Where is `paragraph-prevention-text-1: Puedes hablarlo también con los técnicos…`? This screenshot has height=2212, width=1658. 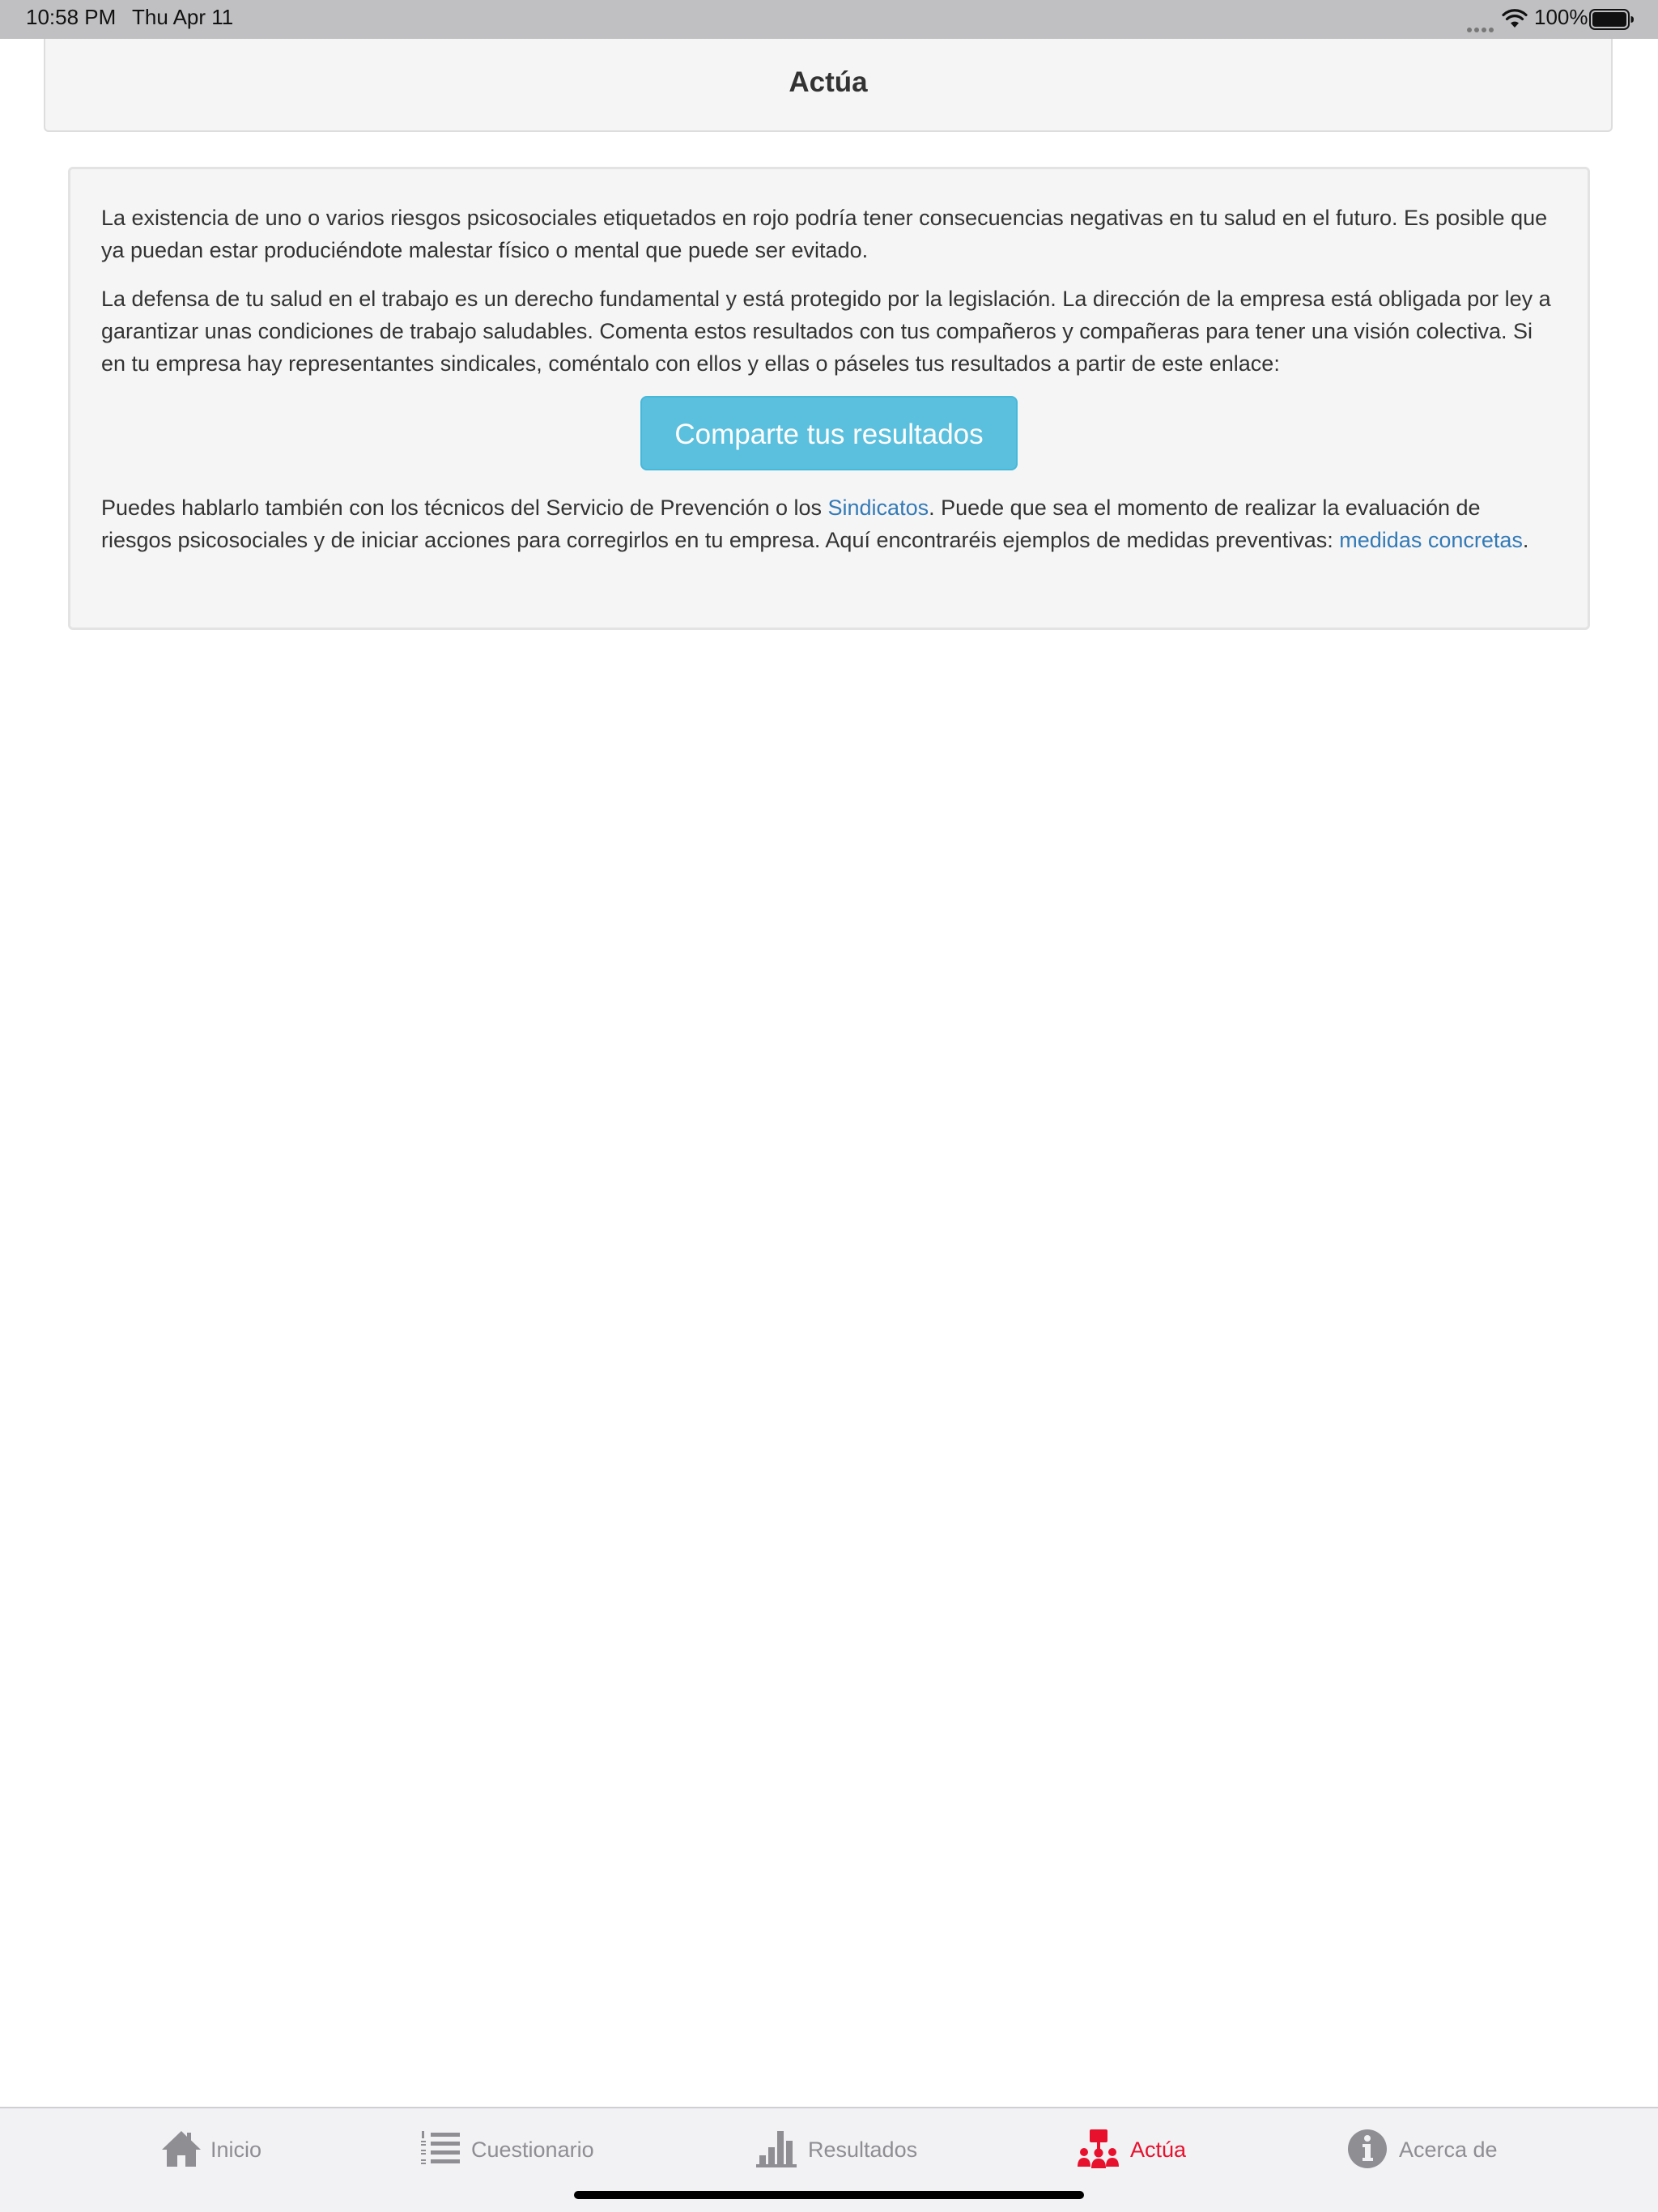 paragraph-prevention-text-1: Puedes hablarlo también con los técnicos… is located at coordinates (464, 508).